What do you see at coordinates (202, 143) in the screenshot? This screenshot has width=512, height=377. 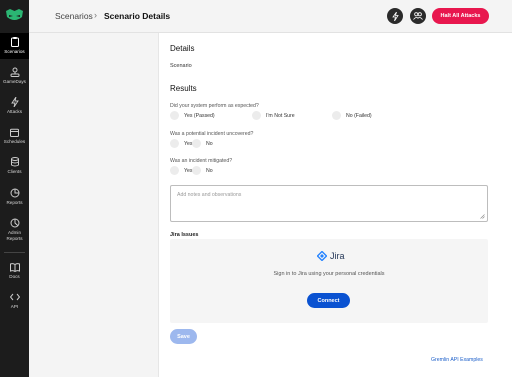 I see `radio-uncovered-no: No` at bounding box center [202, 143].